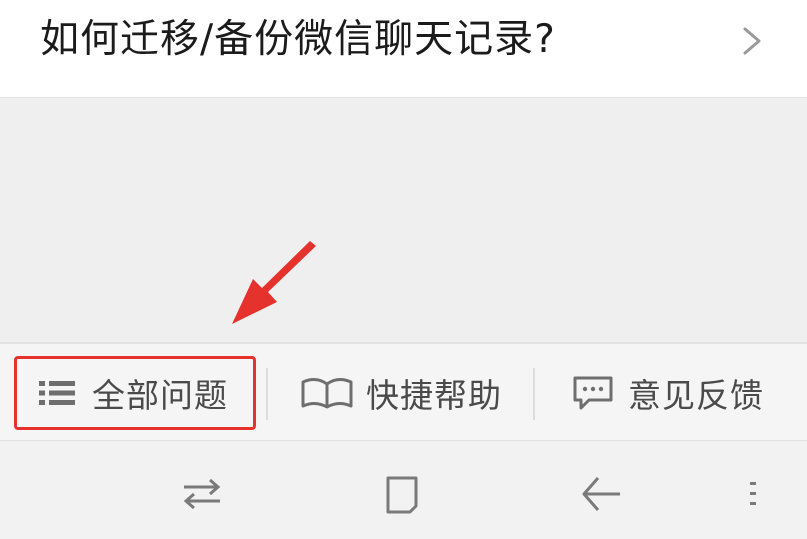  Describe the element at coordinates (327, 392) in the screenshot. I see `book-icon` at that location.